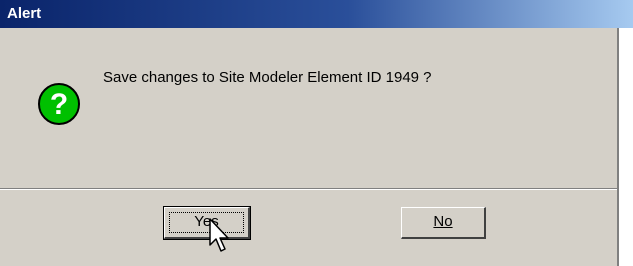 Image resolution: width=633 pixels, height=266 pixels. I want to click on window-edge, so click(626, 147).